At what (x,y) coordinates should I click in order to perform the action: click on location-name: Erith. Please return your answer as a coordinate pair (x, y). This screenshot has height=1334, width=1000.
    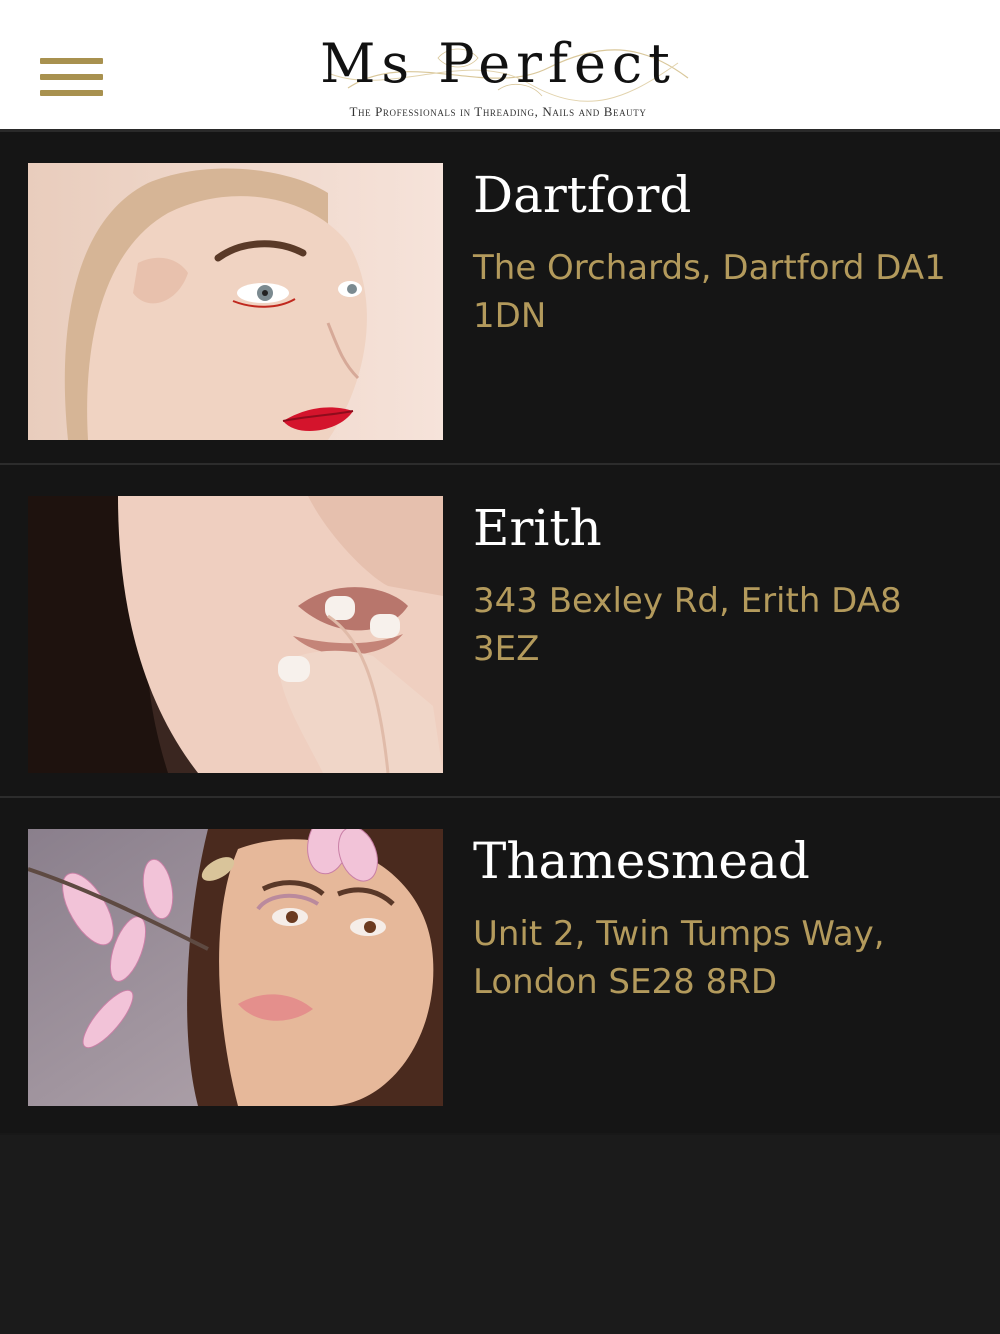
    Looking at the image, I should click on (537, 528).